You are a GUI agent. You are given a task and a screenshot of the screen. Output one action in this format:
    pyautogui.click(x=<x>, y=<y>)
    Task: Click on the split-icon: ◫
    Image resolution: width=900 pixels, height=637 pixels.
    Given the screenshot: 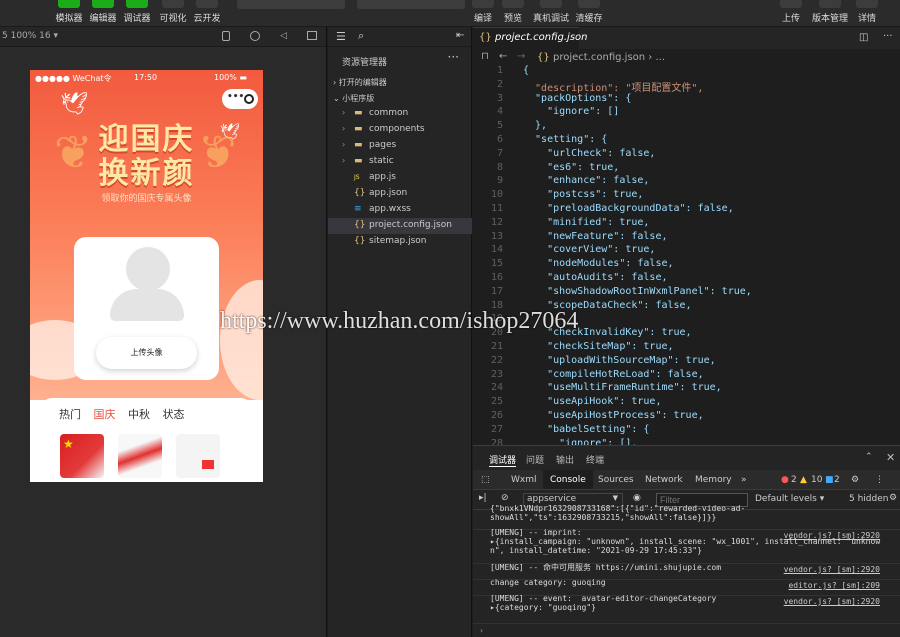 What is the action you would take?
    pyautogui.click(x=863, y=37)
    